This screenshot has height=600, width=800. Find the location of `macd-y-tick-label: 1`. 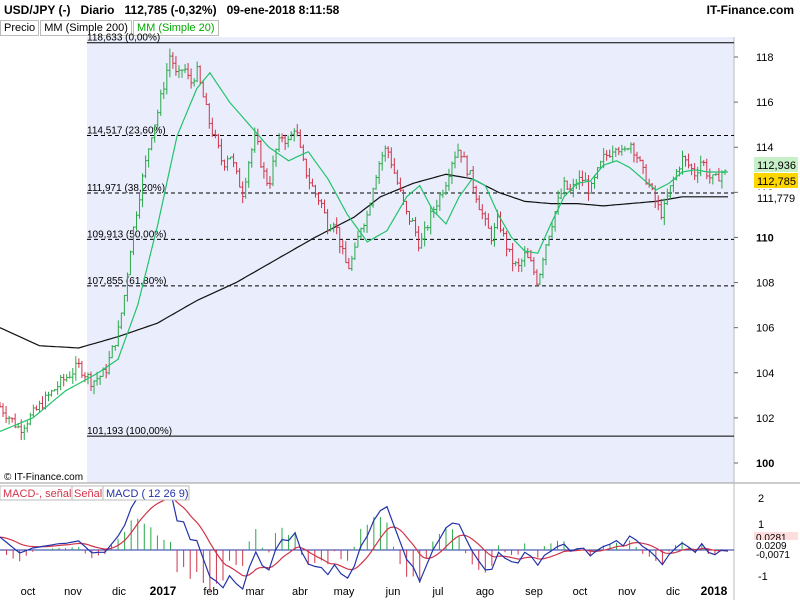

macd-y-tick-label: 1 is located at coordinates (761, 525).